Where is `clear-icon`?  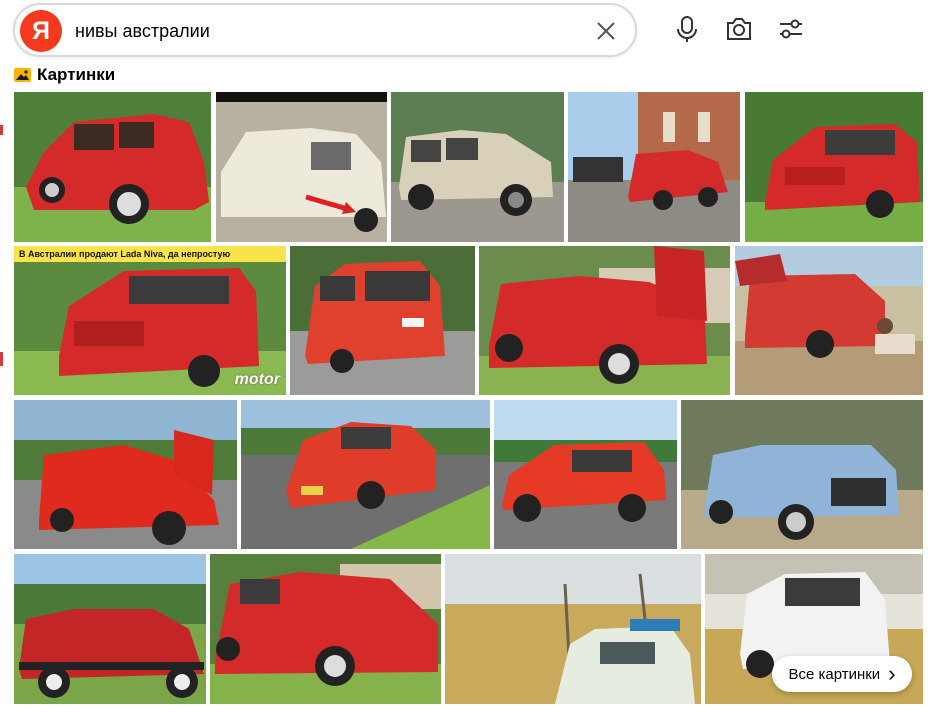 clear-icon is located at coordinates (606, 31).